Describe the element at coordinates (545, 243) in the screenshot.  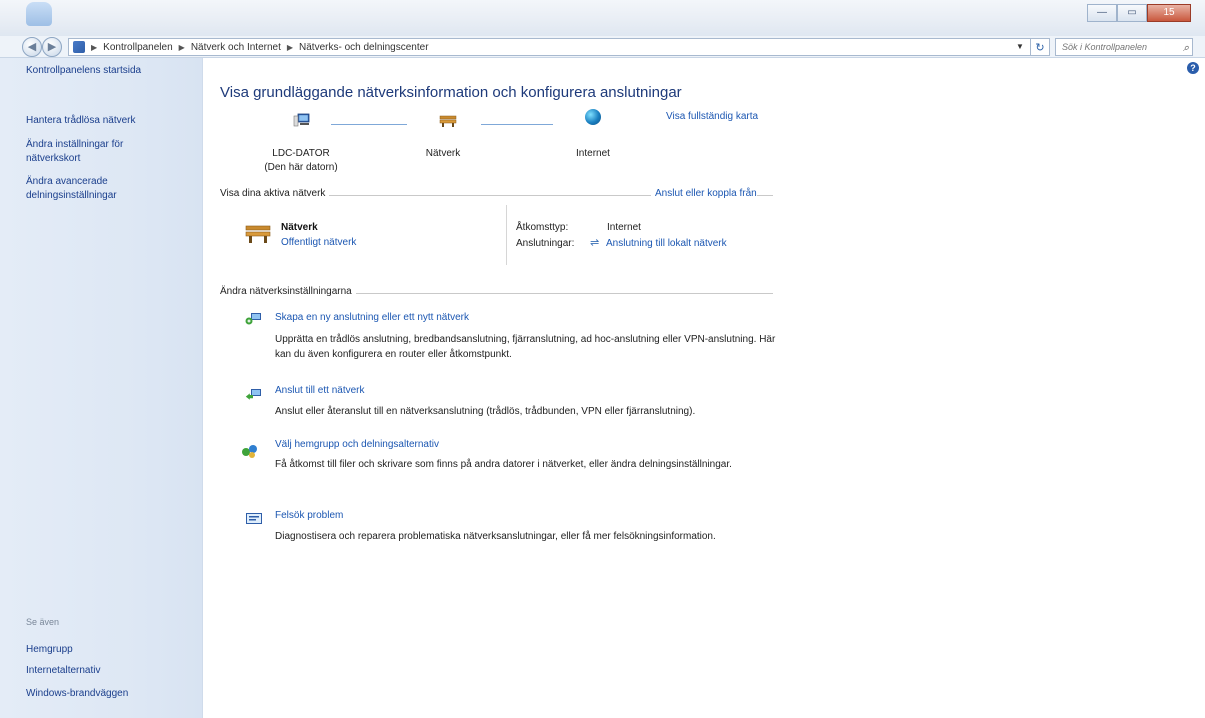
I see `connections-label: Anslutningar:` at that location.